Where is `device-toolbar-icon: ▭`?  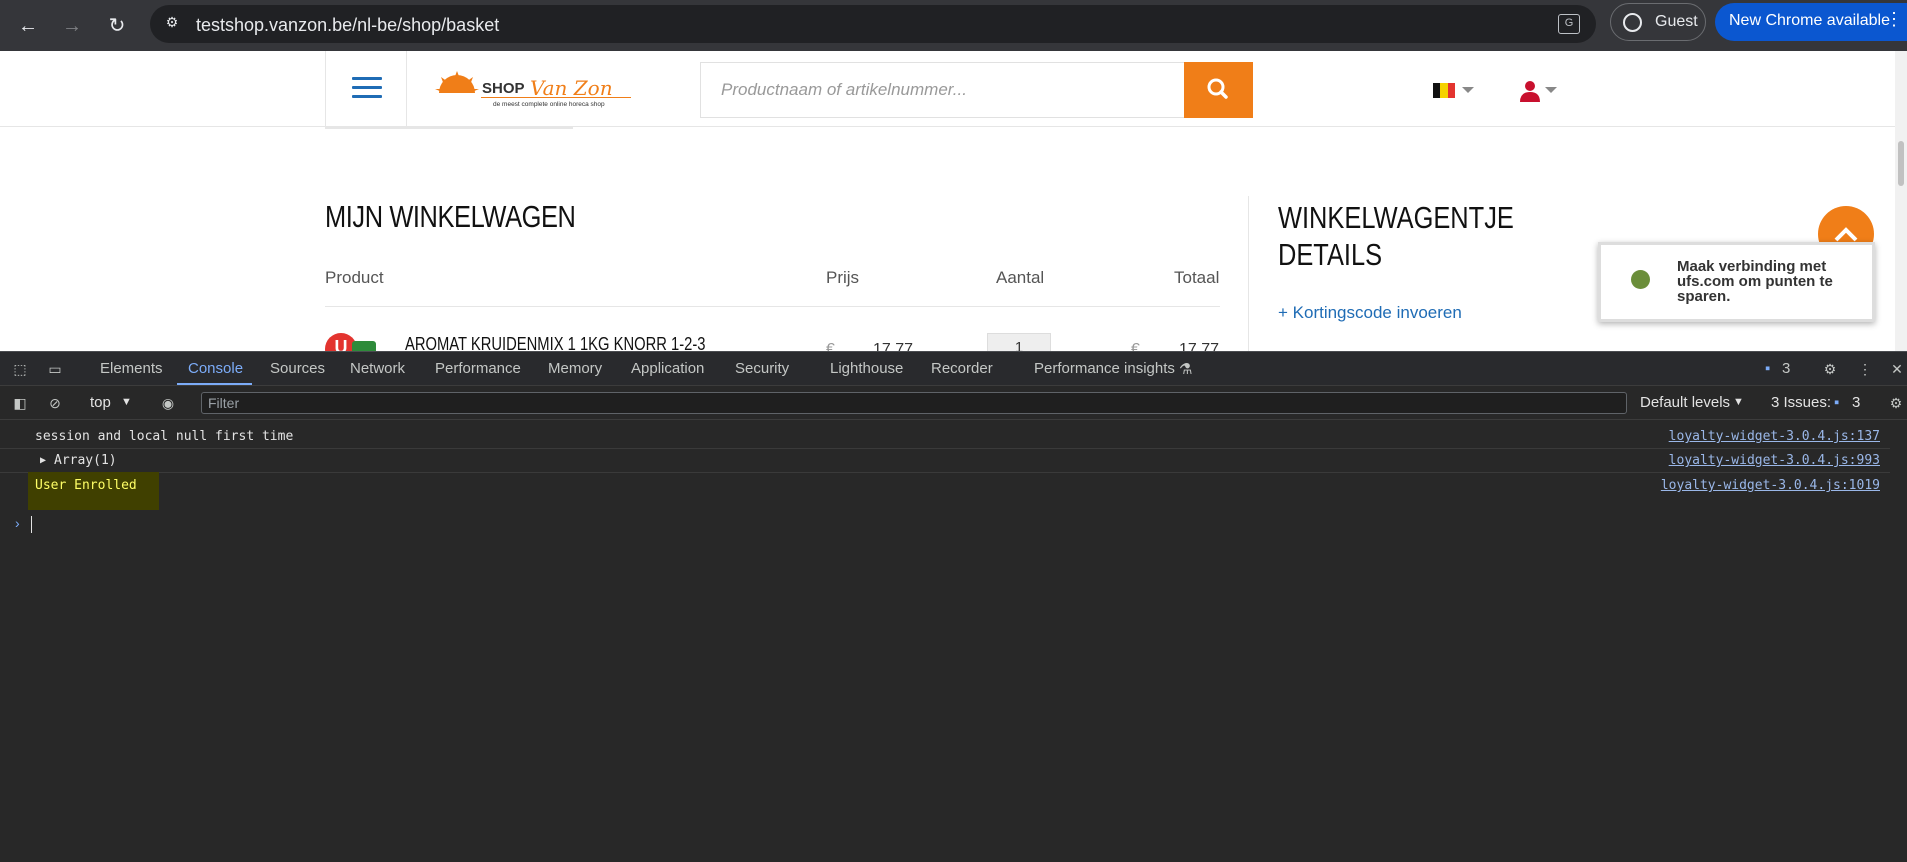 device-toolbar-icon: ▭ is located at coordinates (55, 369).